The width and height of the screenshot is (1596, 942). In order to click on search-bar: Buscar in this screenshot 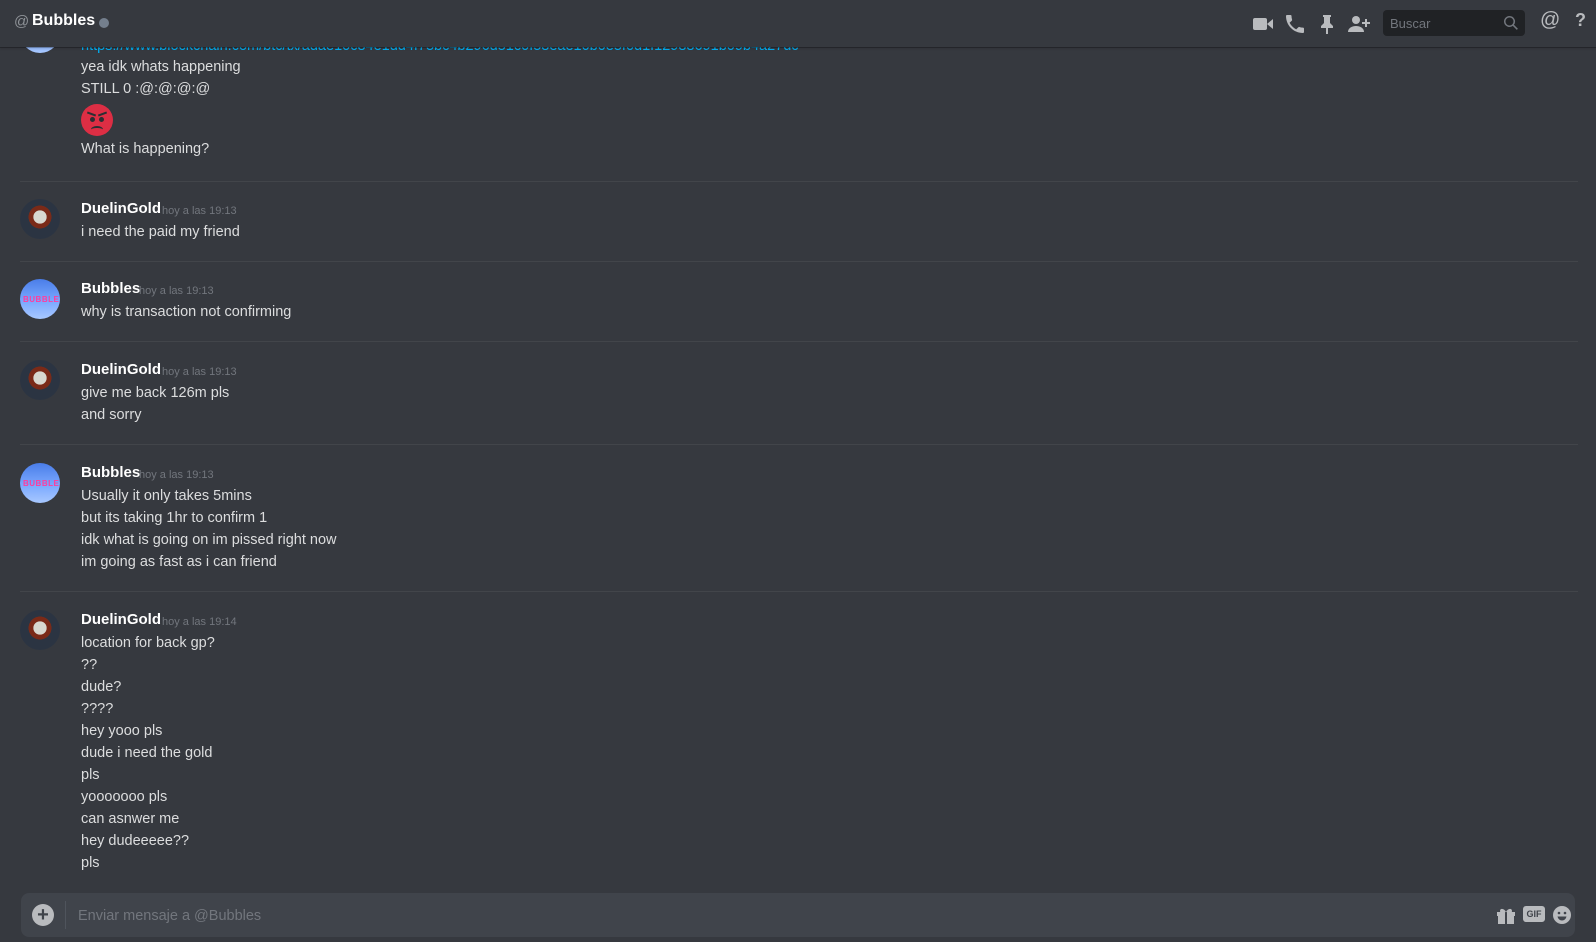, I will do `click(1454, 23)`.